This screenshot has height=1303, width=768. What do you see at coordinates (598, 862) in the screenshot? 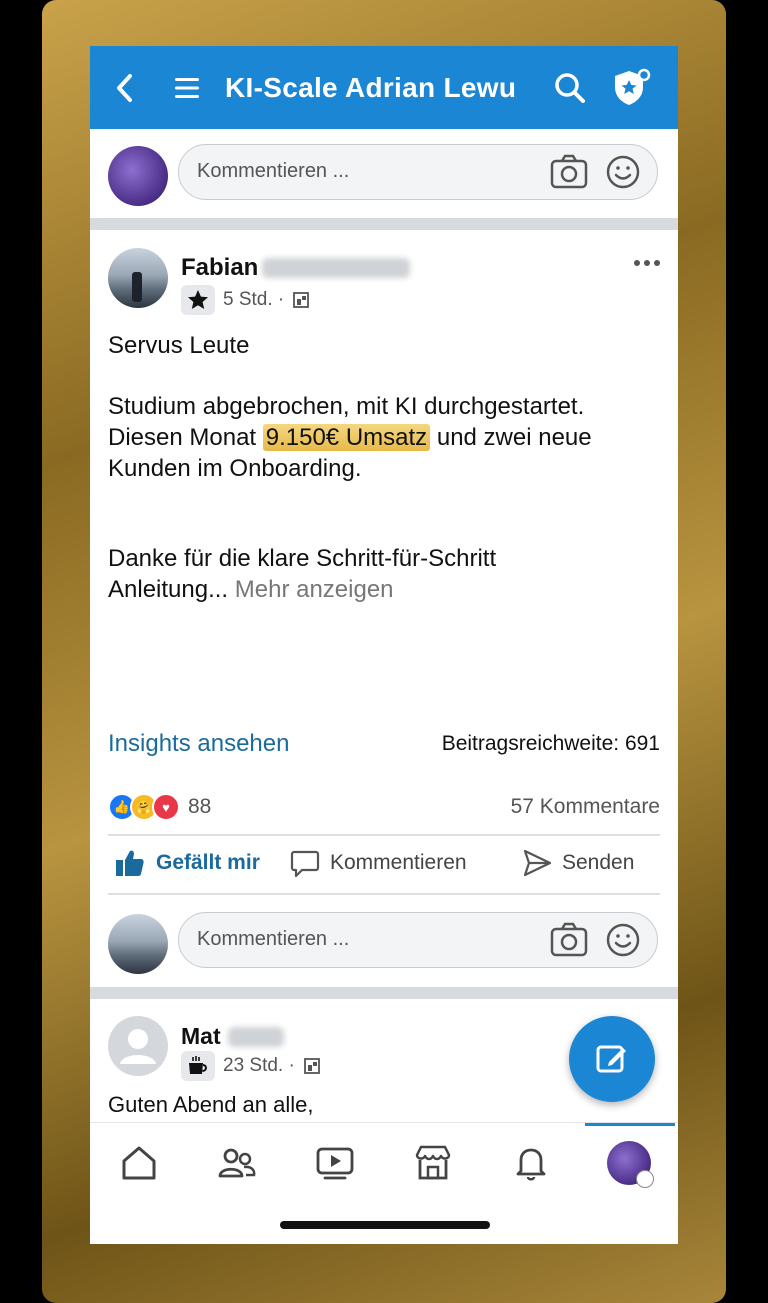
I see `send-label: Senden` at bounding box center [598, 862].